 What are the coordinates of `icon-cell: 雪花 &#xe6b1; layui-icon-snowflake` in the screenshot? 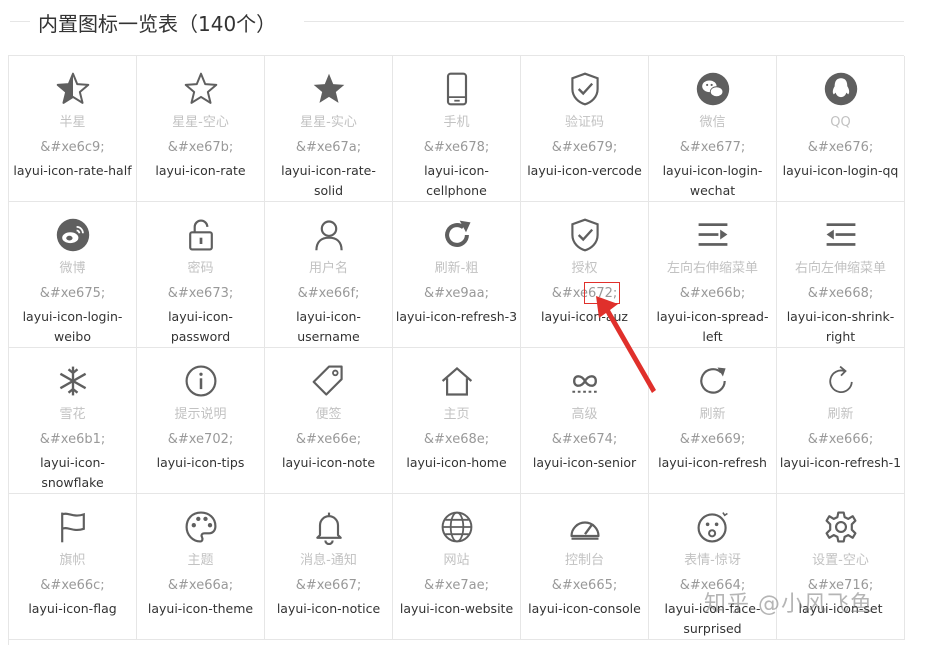 It's located at (73, 421).